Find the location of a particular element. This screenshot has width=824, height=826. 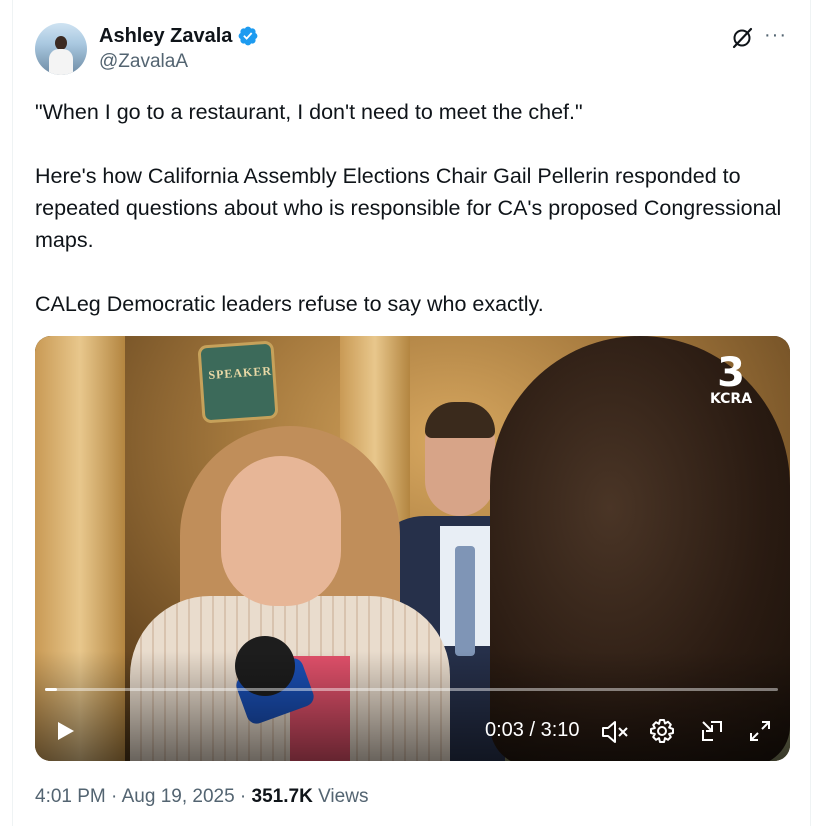

avatar-body is located at coordinates (61, 62).